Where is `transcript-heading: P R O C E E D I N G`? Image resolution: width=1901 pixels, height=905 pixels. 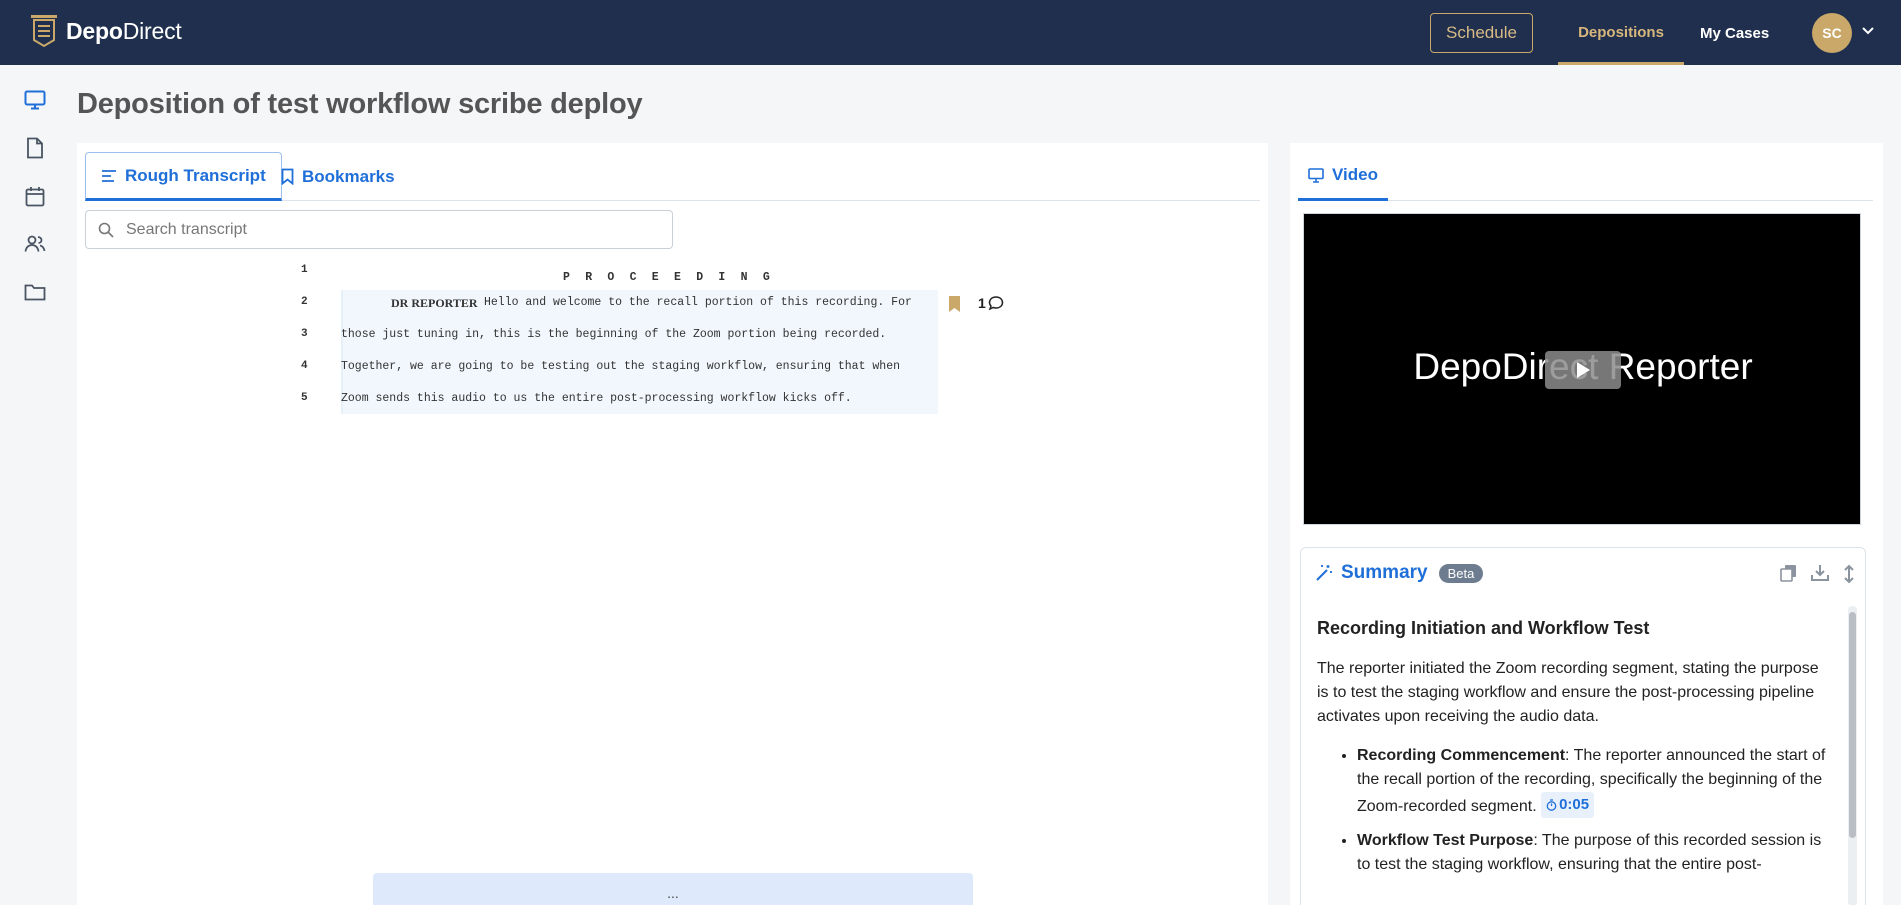 transcript-heading: P R O C E E D I N G is located at coordinates (668, 277).